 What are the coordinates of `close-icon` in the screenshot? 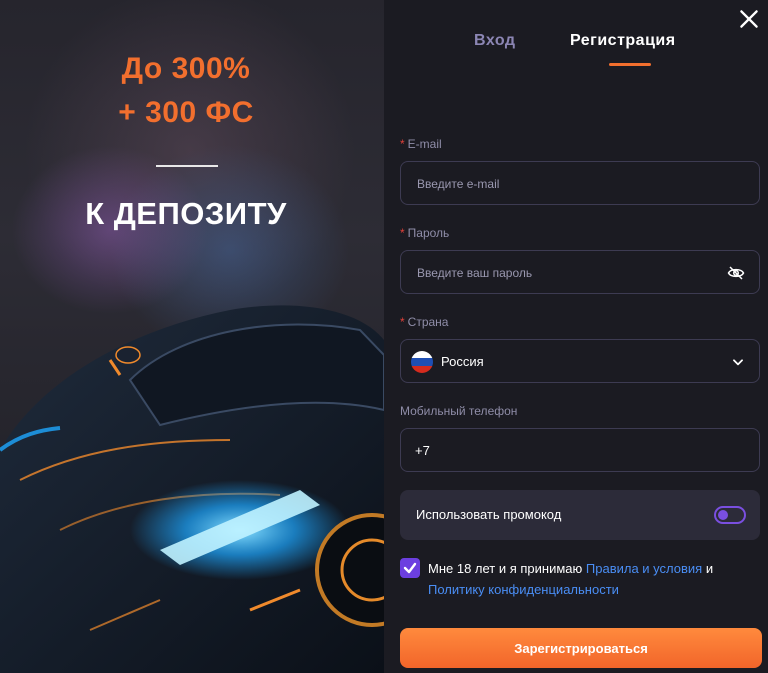 It's located at (749, 19).